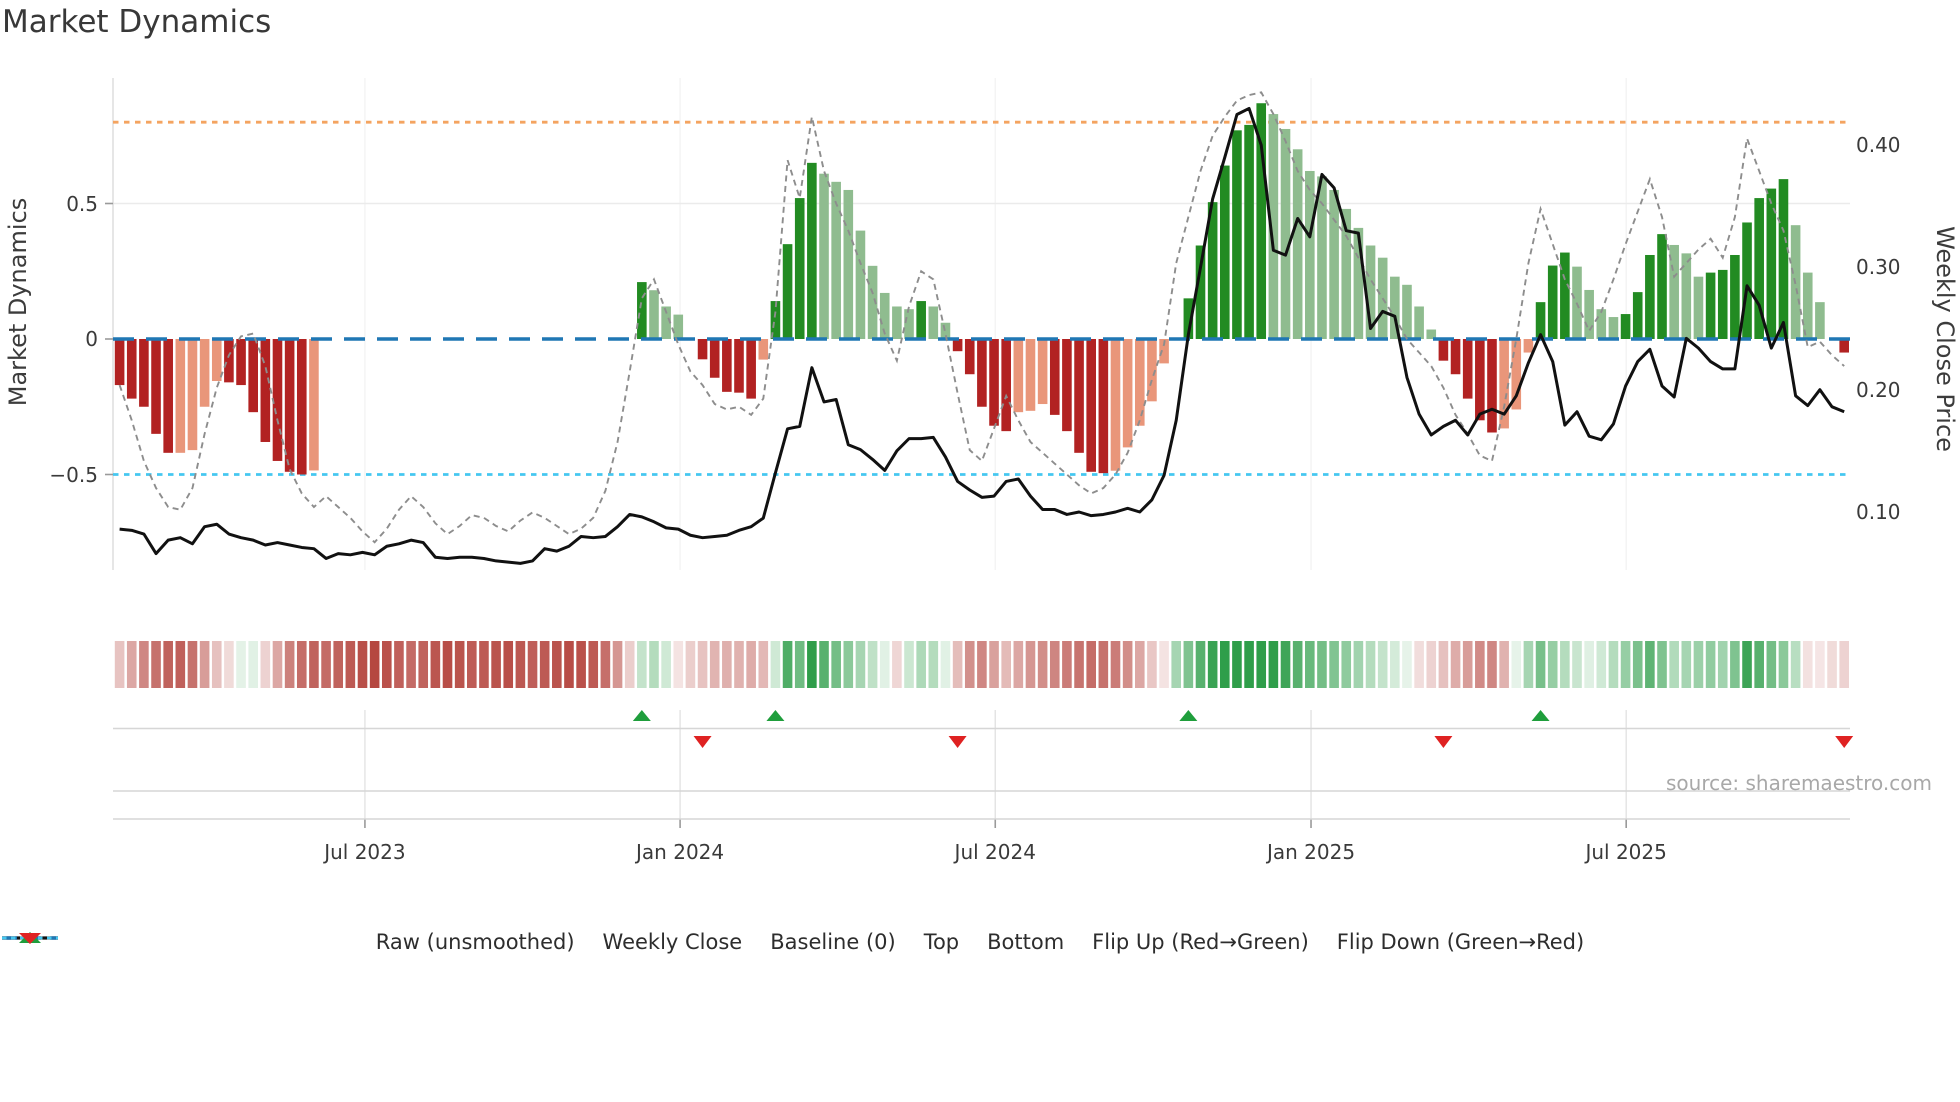 This screenshot has height=1102, width=1960. What do you see at coordinates (91, 339) in the screenshot?
I see `left-tick-label: 0` at bounding box center [91, 339].